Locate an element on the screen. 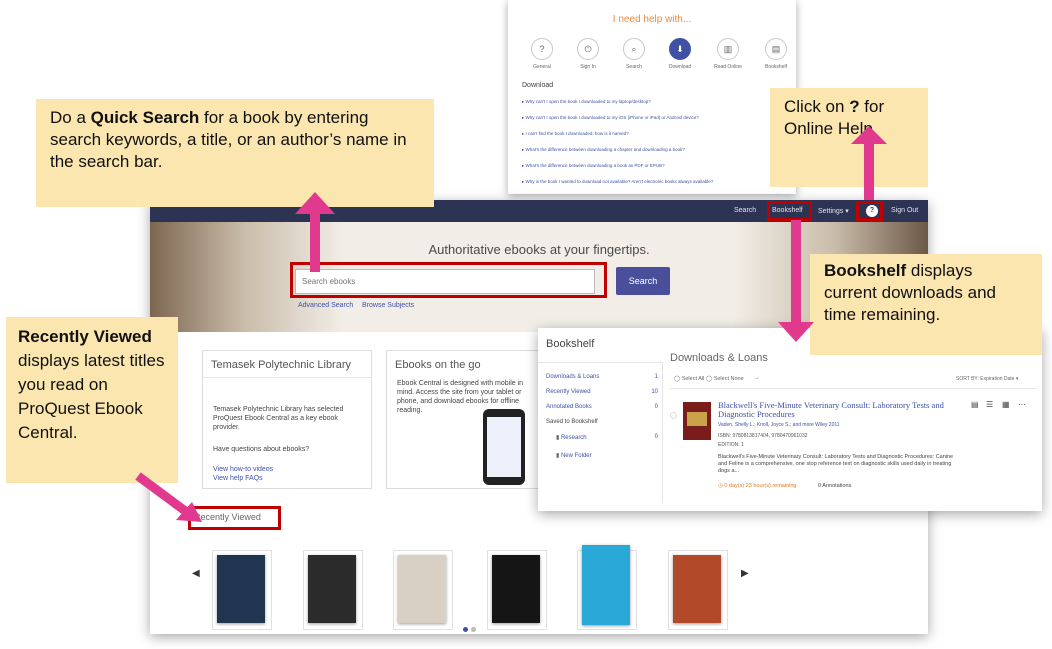 The image size is (1052, 649). annotations-count: 0 Annotations is located at coordinates (834, 486).